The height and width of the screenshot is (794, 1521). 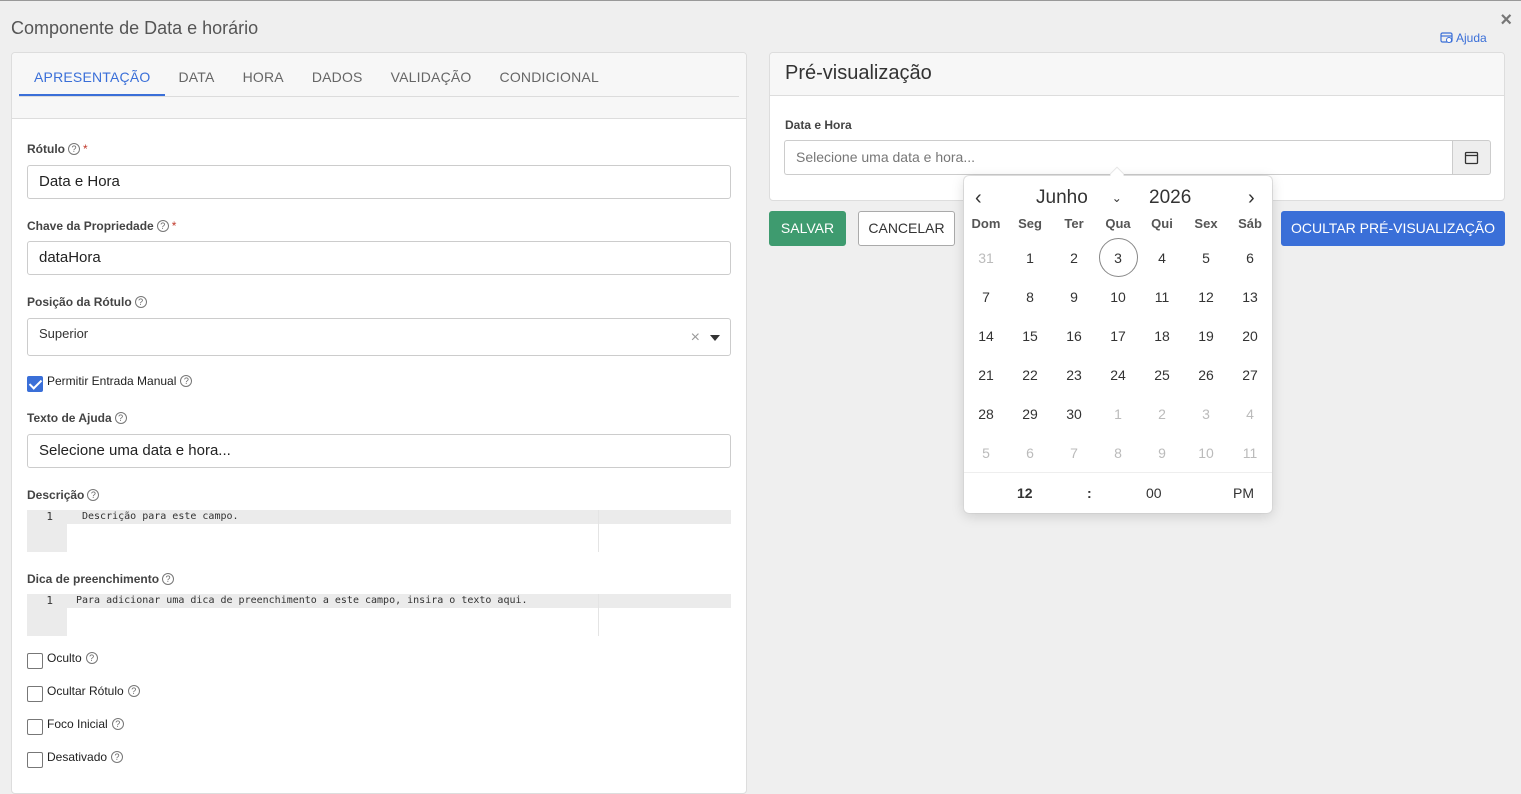 What do you see at coordinates (986, 257) in the screenshot?
I see `calendar-day: 31` at bounding box center [986, 257].